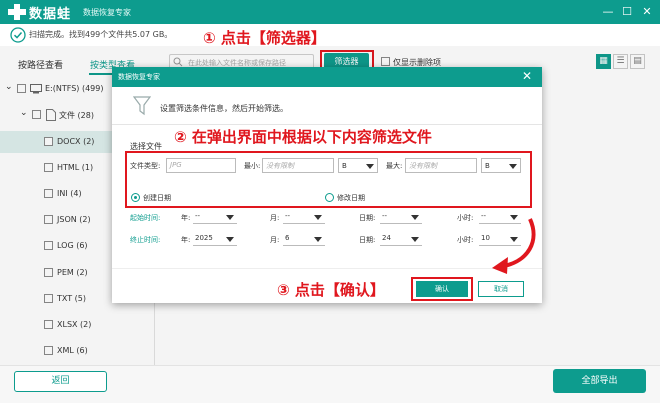 The width and height of the screenshot is (660, 403). What do you see at coordinates (186, 218) in the screenshot?
I see `start-year-label: 年:` at bounding box center [186, 218].